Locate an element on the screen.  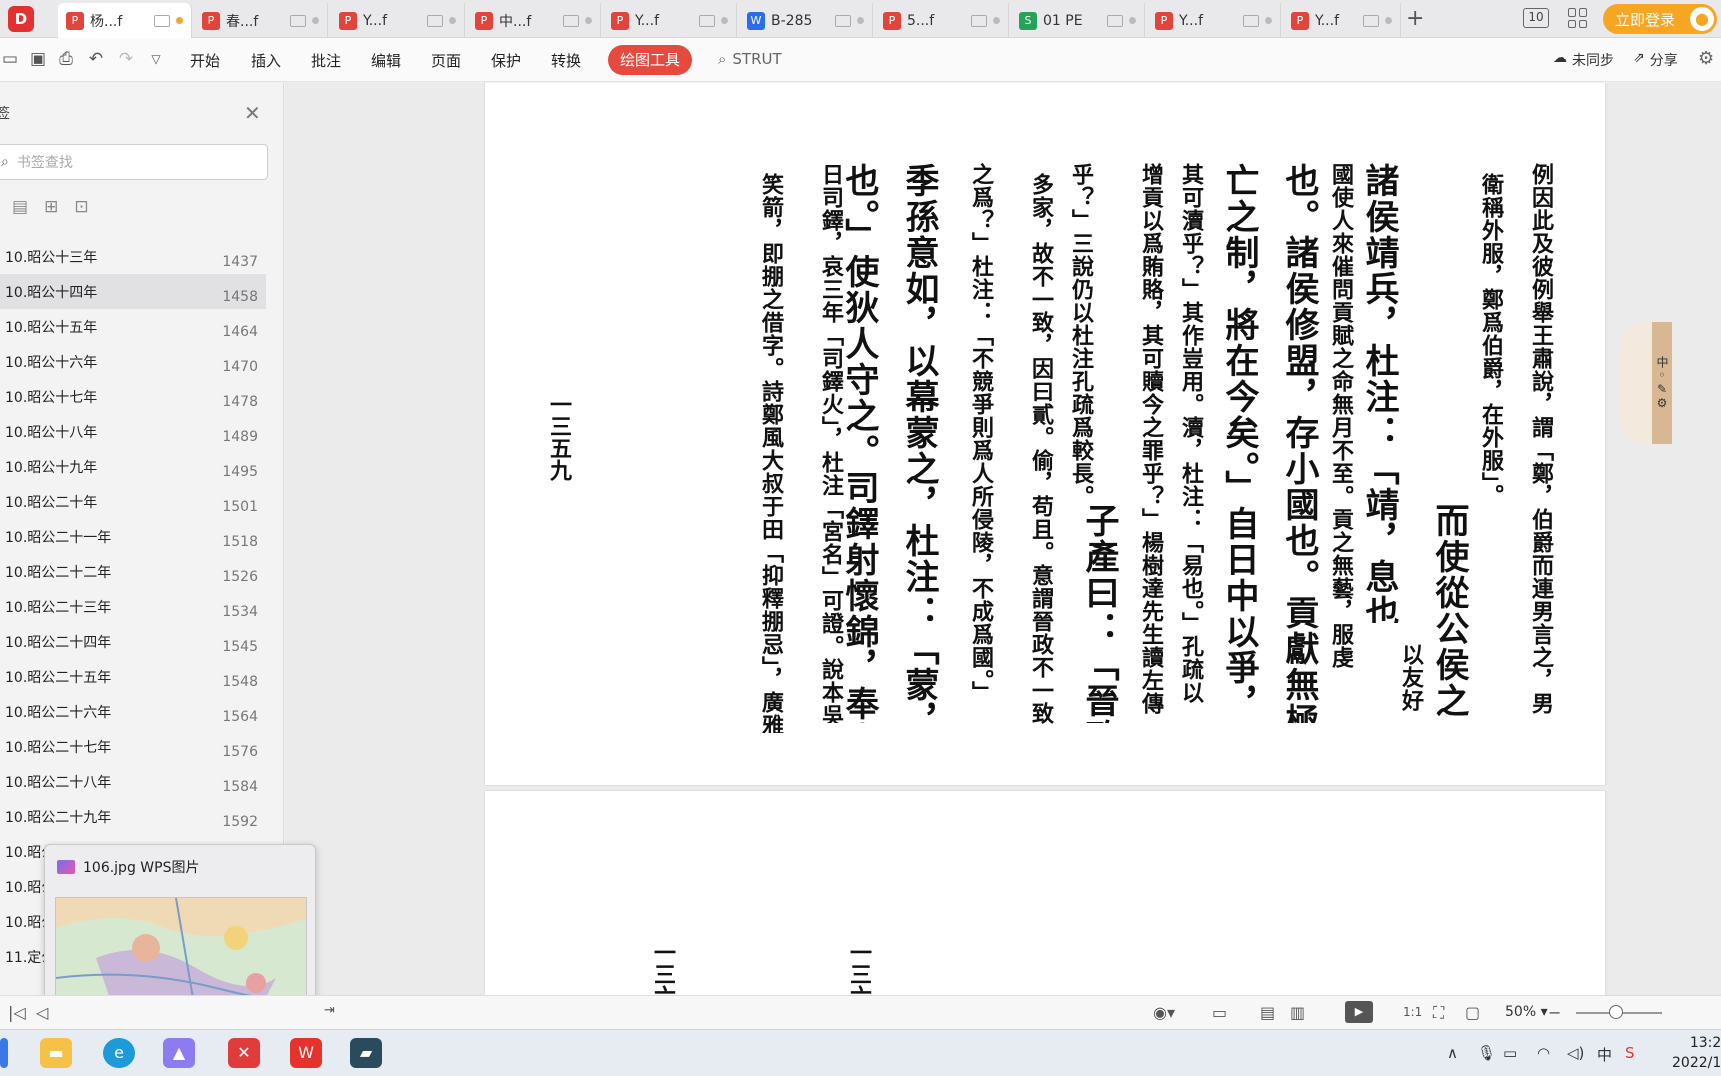
single-page-view-icon: ▭ is located at coordinates (1219, 1012).